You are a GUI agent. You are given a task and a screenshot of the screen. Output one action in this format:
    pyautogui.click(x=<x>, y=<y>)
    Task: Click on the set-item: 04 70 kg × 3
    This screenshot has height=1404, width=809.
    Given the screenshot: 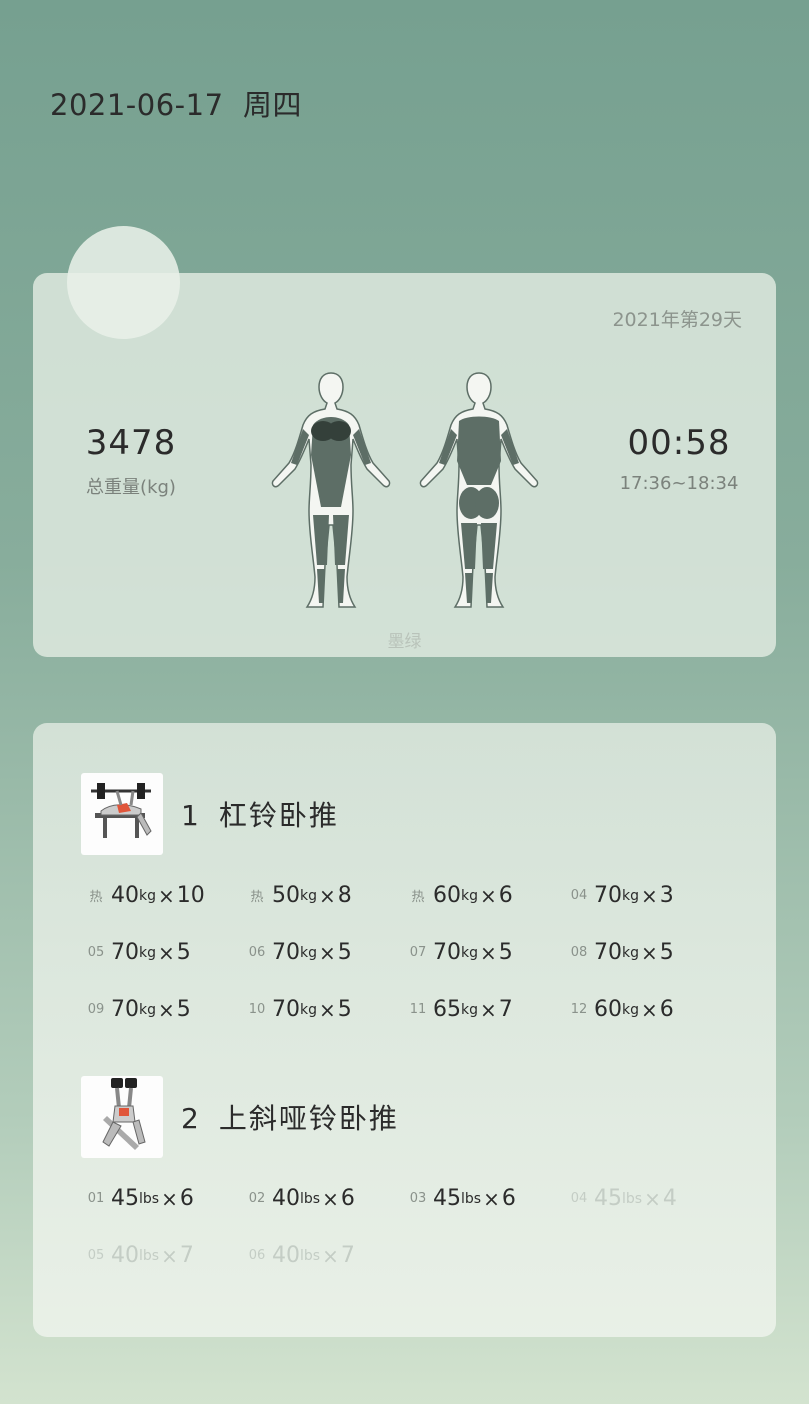 What is the action you would take?
    pyautogui.click(x=644, y=895)
    